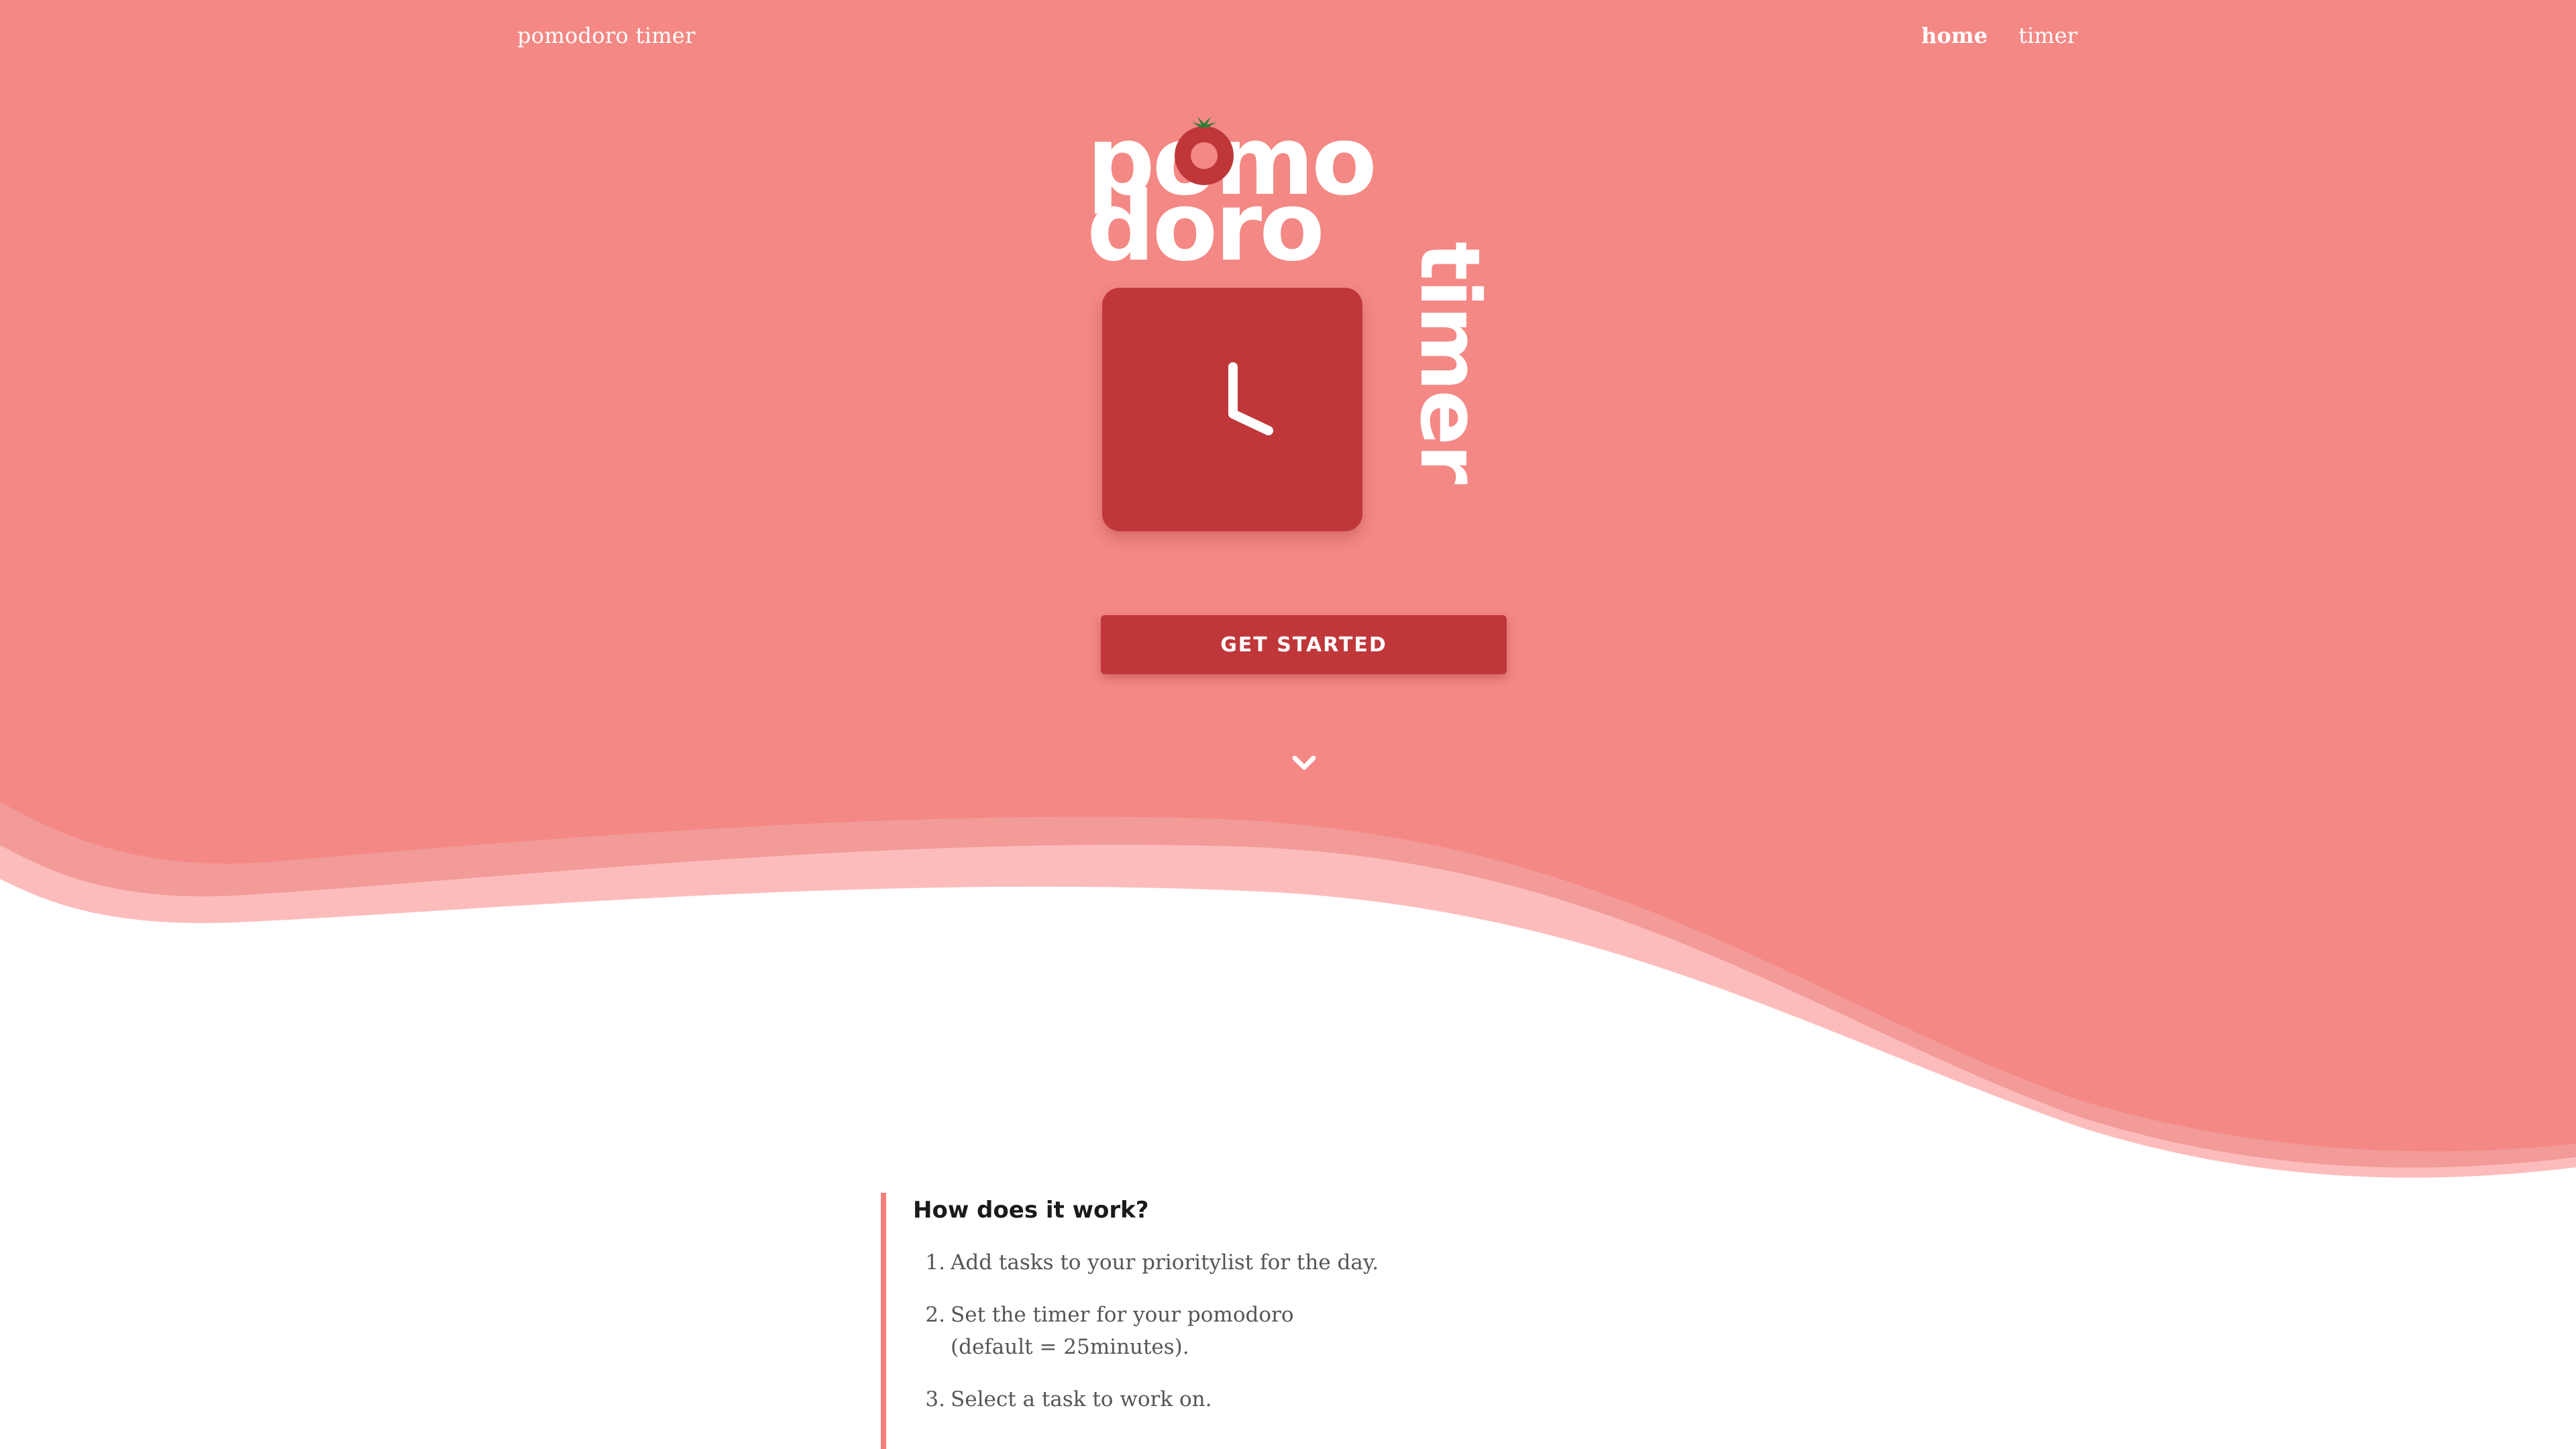 This screenshot has width=2576, height=1449. I want to click on main-nav: home timer, so click(1288, 43).